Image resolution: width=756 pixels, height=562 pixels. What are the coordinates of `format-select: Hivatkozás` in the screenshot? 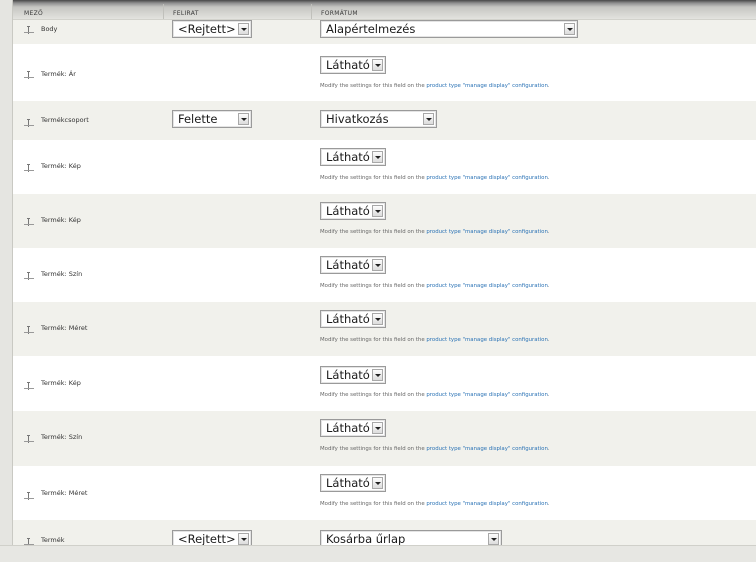 It's located at (378, 119).